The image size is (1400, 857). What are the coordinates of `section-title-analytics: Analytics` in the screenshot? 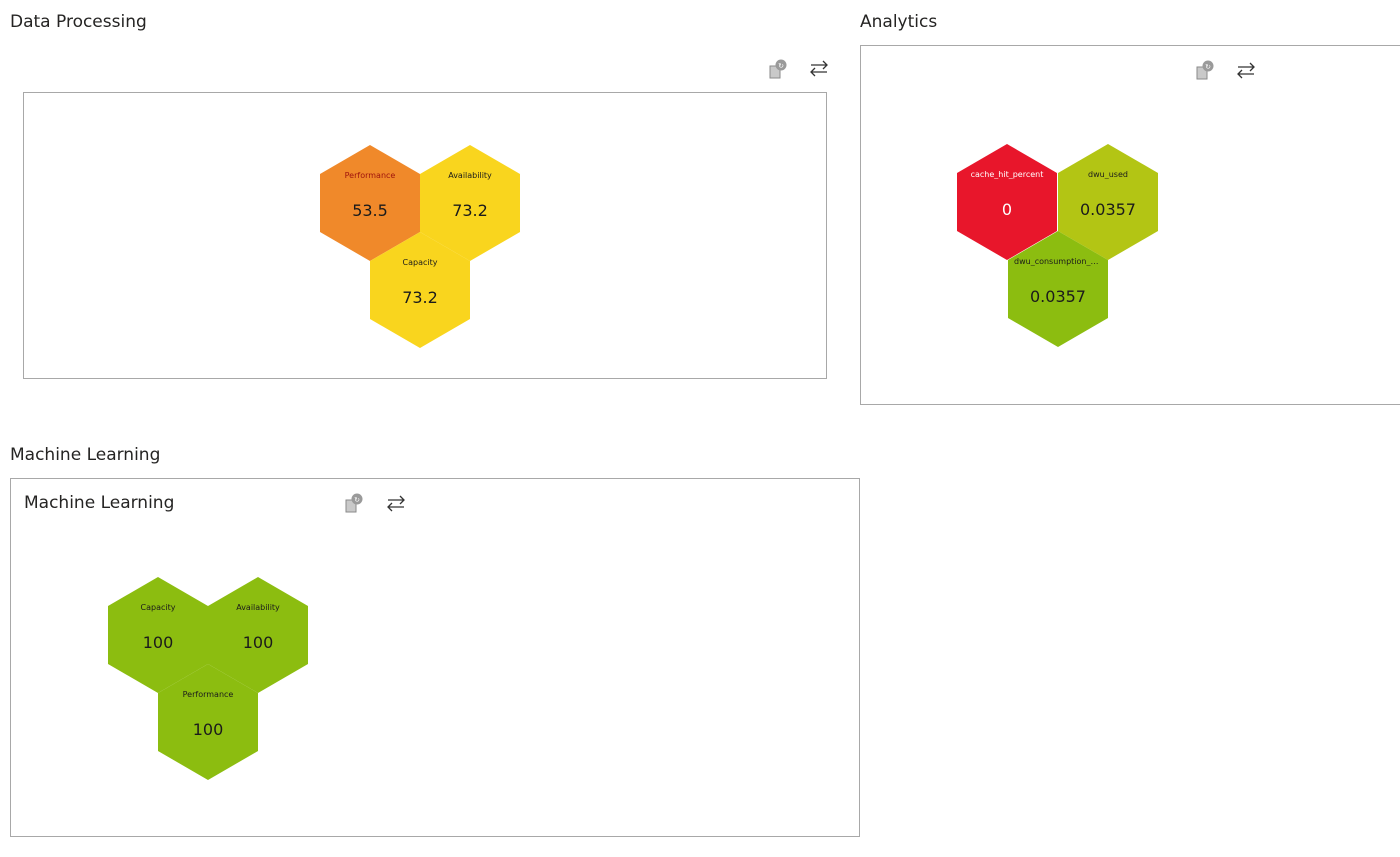 It's located at (899, 22).